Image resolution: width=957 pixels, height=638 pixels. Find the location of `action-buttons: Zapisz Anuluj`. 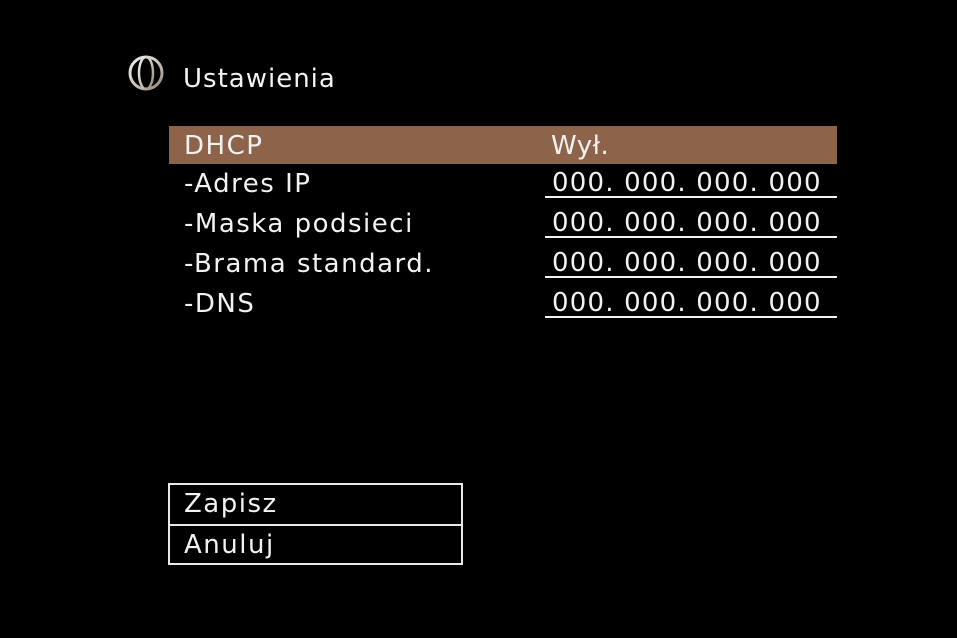

action-buttons: Zapisz Anuluj is located at coordinates (315, 524).